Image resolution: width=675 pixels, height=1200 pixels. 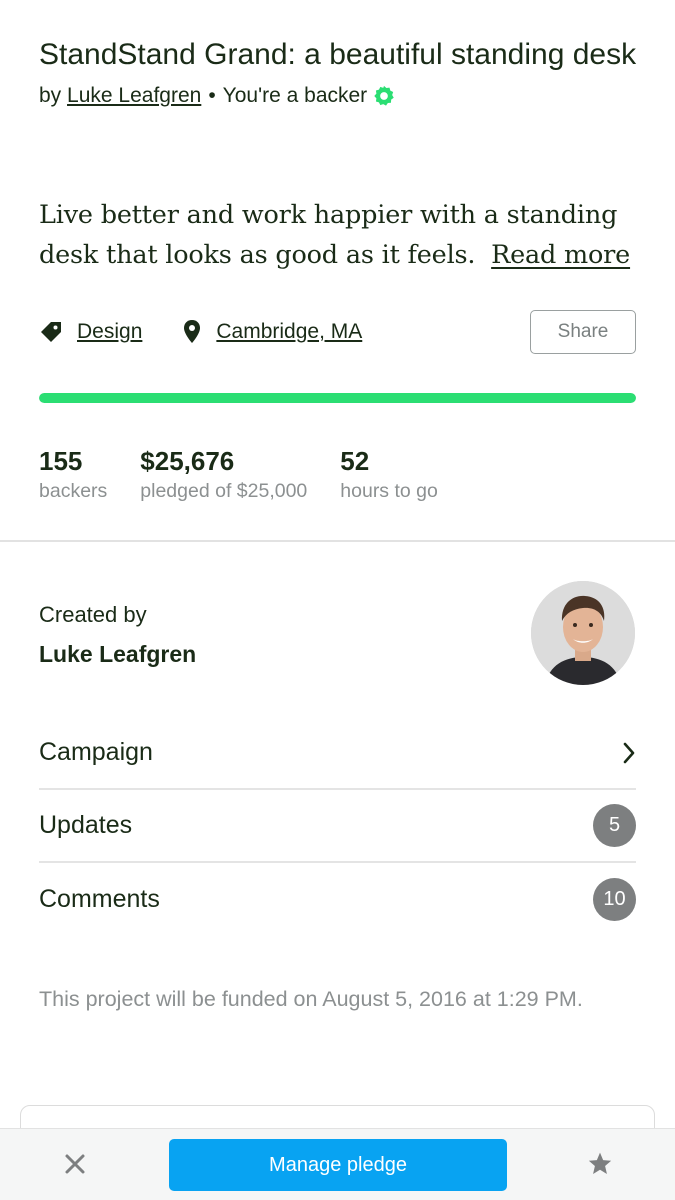 I want to click on comments-count-badge: 10, so click(x=614, y=899).